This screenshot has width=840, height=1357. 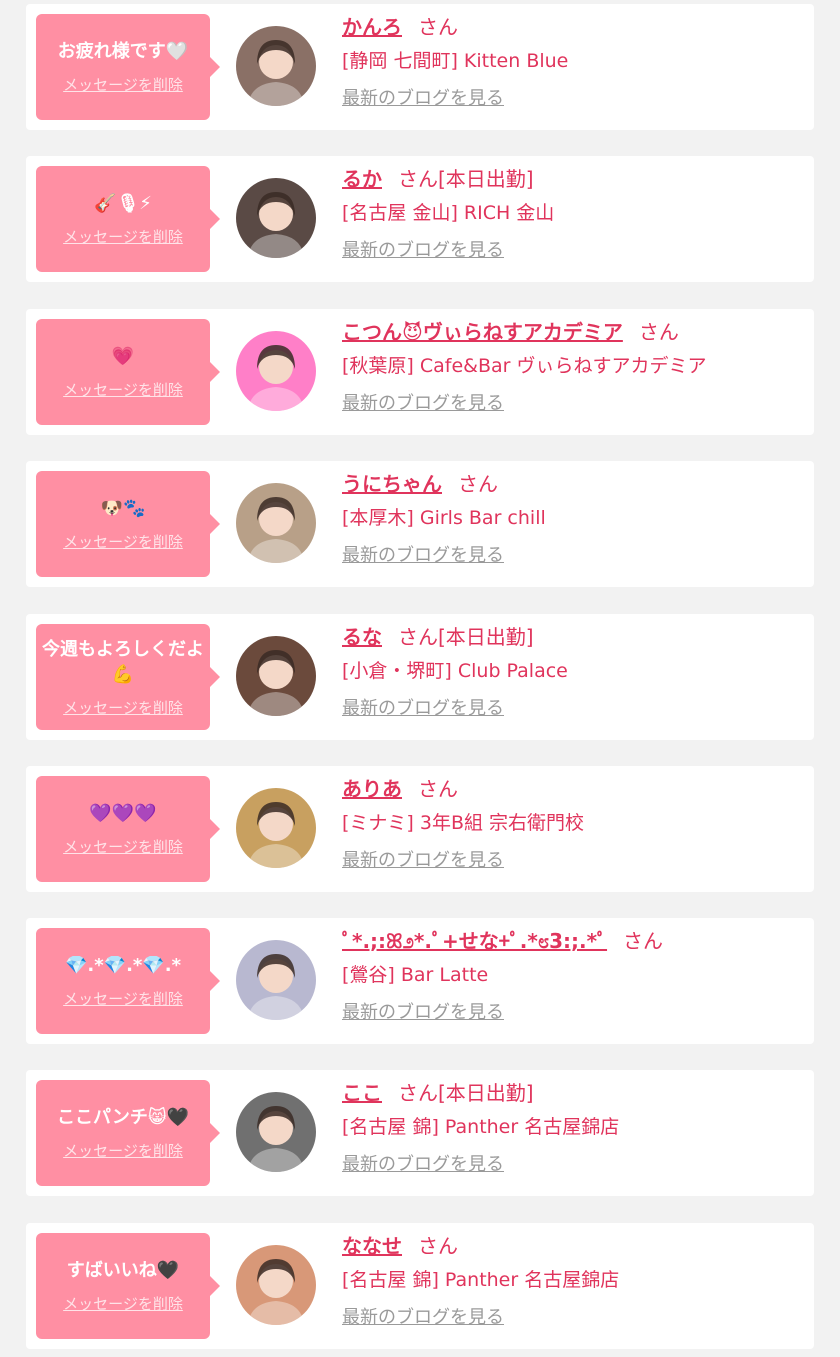 What do you see at coordinates (448, 213) in the screenshot?
I see `shop-info: [名古屋 金山] RICH 金山` at bounding box center [448, 213].